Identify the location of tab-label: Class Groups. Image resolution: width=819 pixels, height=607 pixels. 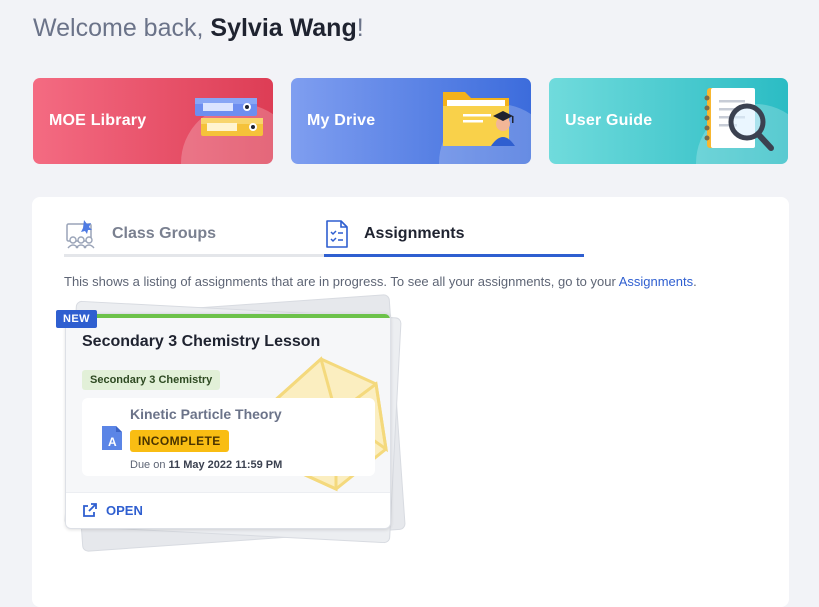
(164, 233).